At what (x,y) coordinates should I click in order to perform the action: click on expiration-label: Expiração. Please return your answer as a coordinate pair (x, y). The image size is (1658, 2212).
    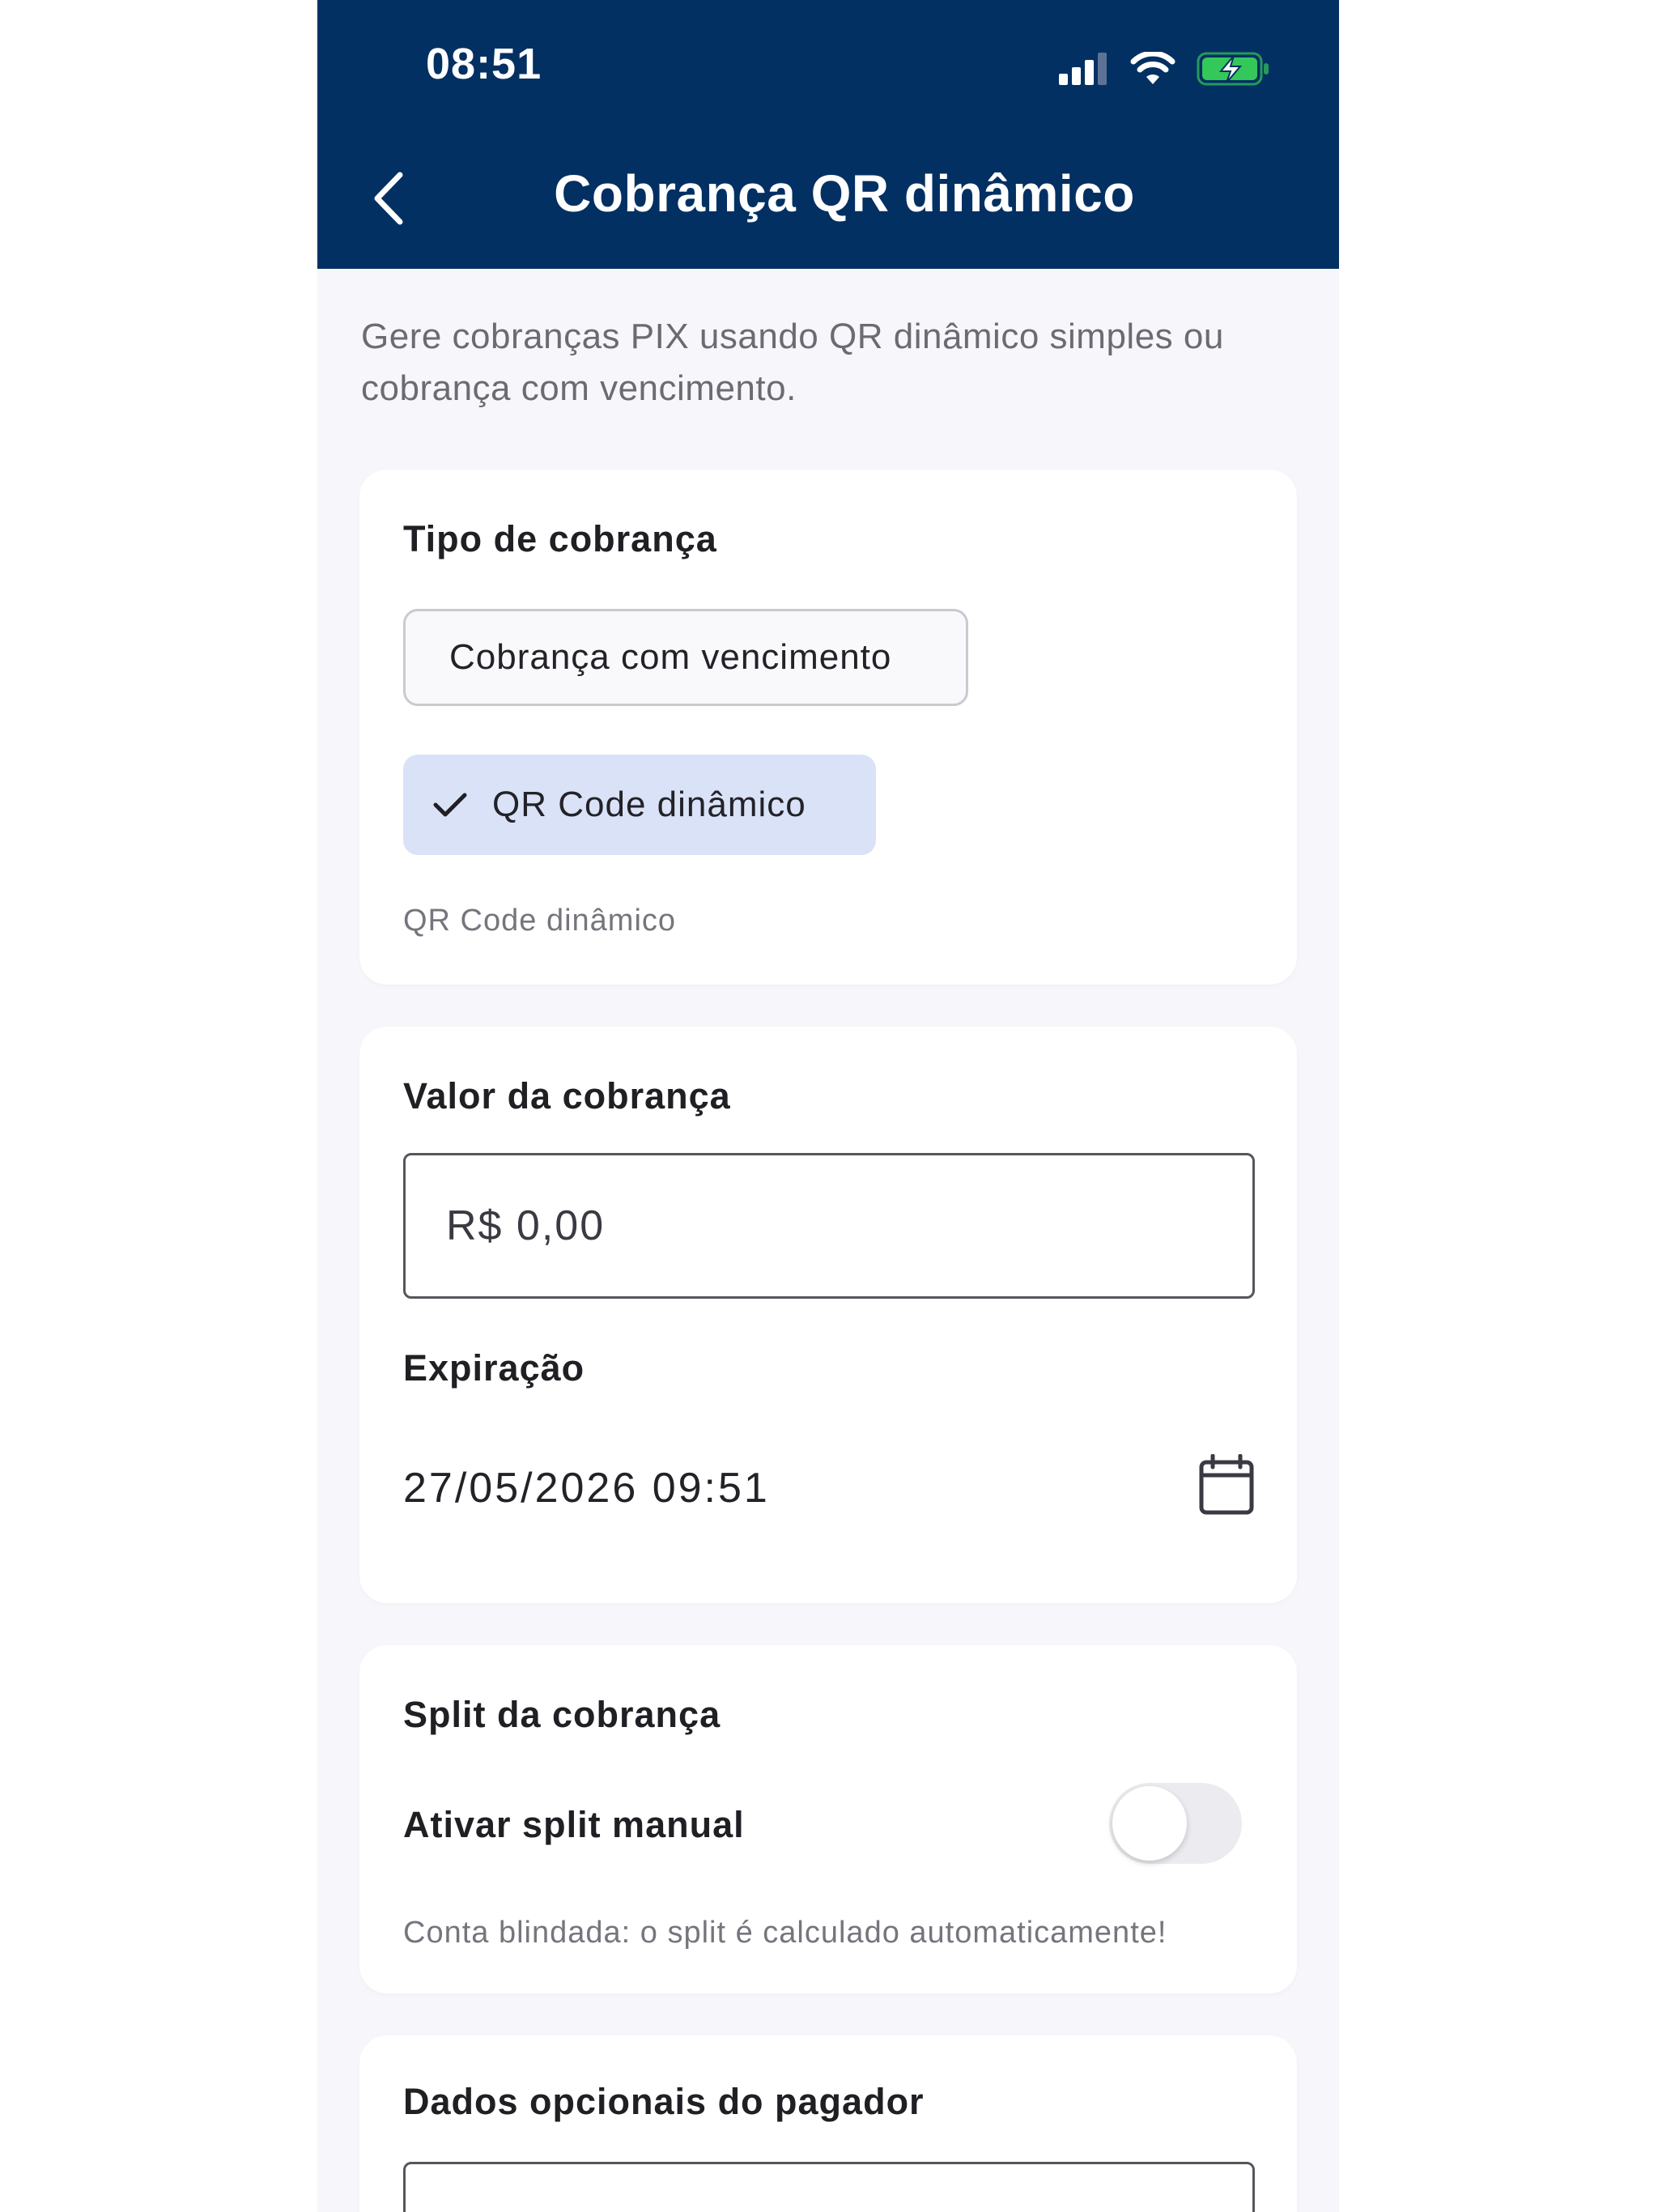
    Looking at the image, I should click on (494, 1368).